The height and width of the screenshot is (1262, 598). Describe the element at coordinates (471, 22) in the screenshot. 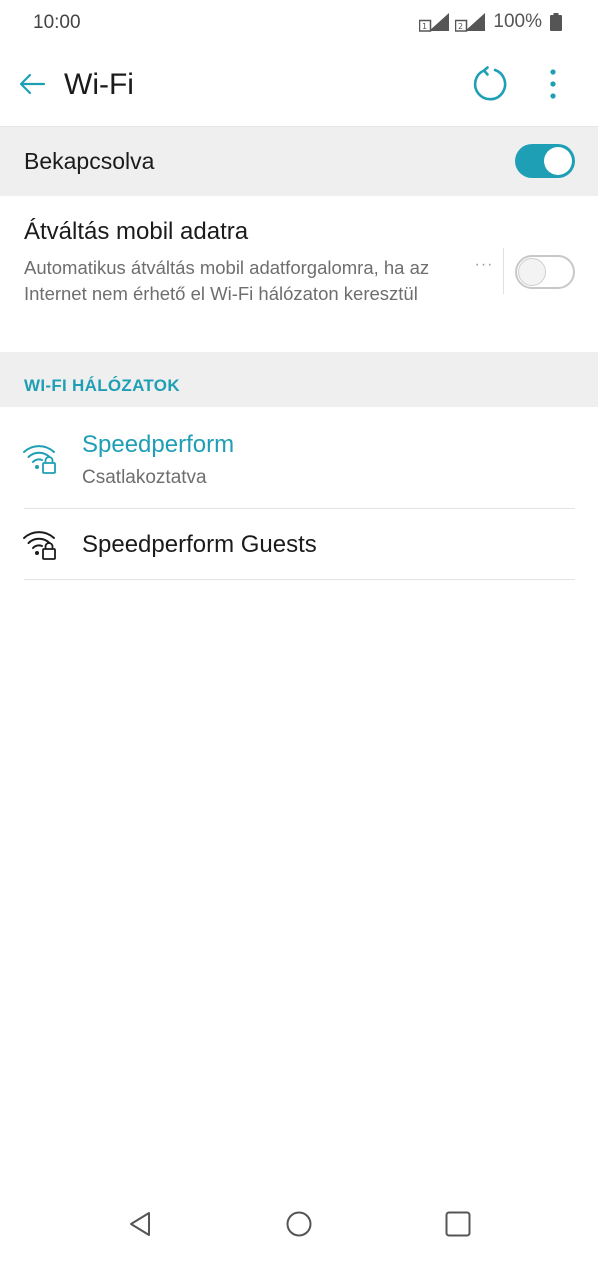

I see `sim2-signal-icon: 2` at that location.